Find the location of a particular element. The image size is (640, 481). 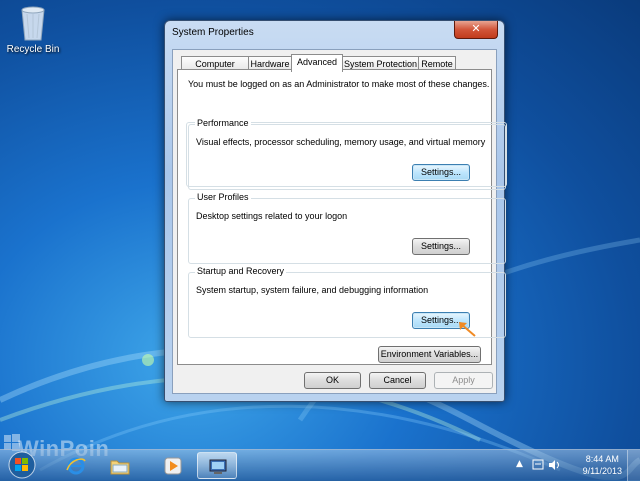

taskbar: ▲ 8:44 AM 9/11/2013 is located at coordinates (320, 465).